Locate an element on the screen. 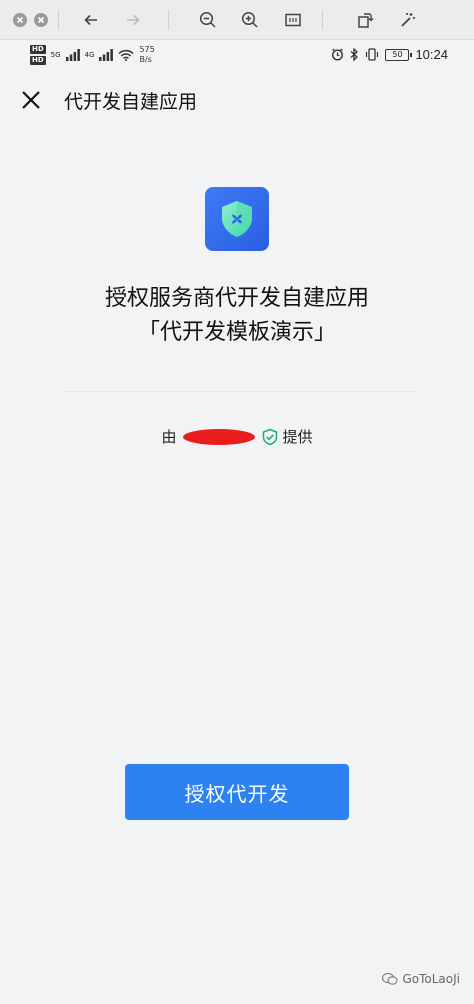 Image resolution: width=474 pixels, height=1004 pixels. close-icon is located at coordinates (31, 100).